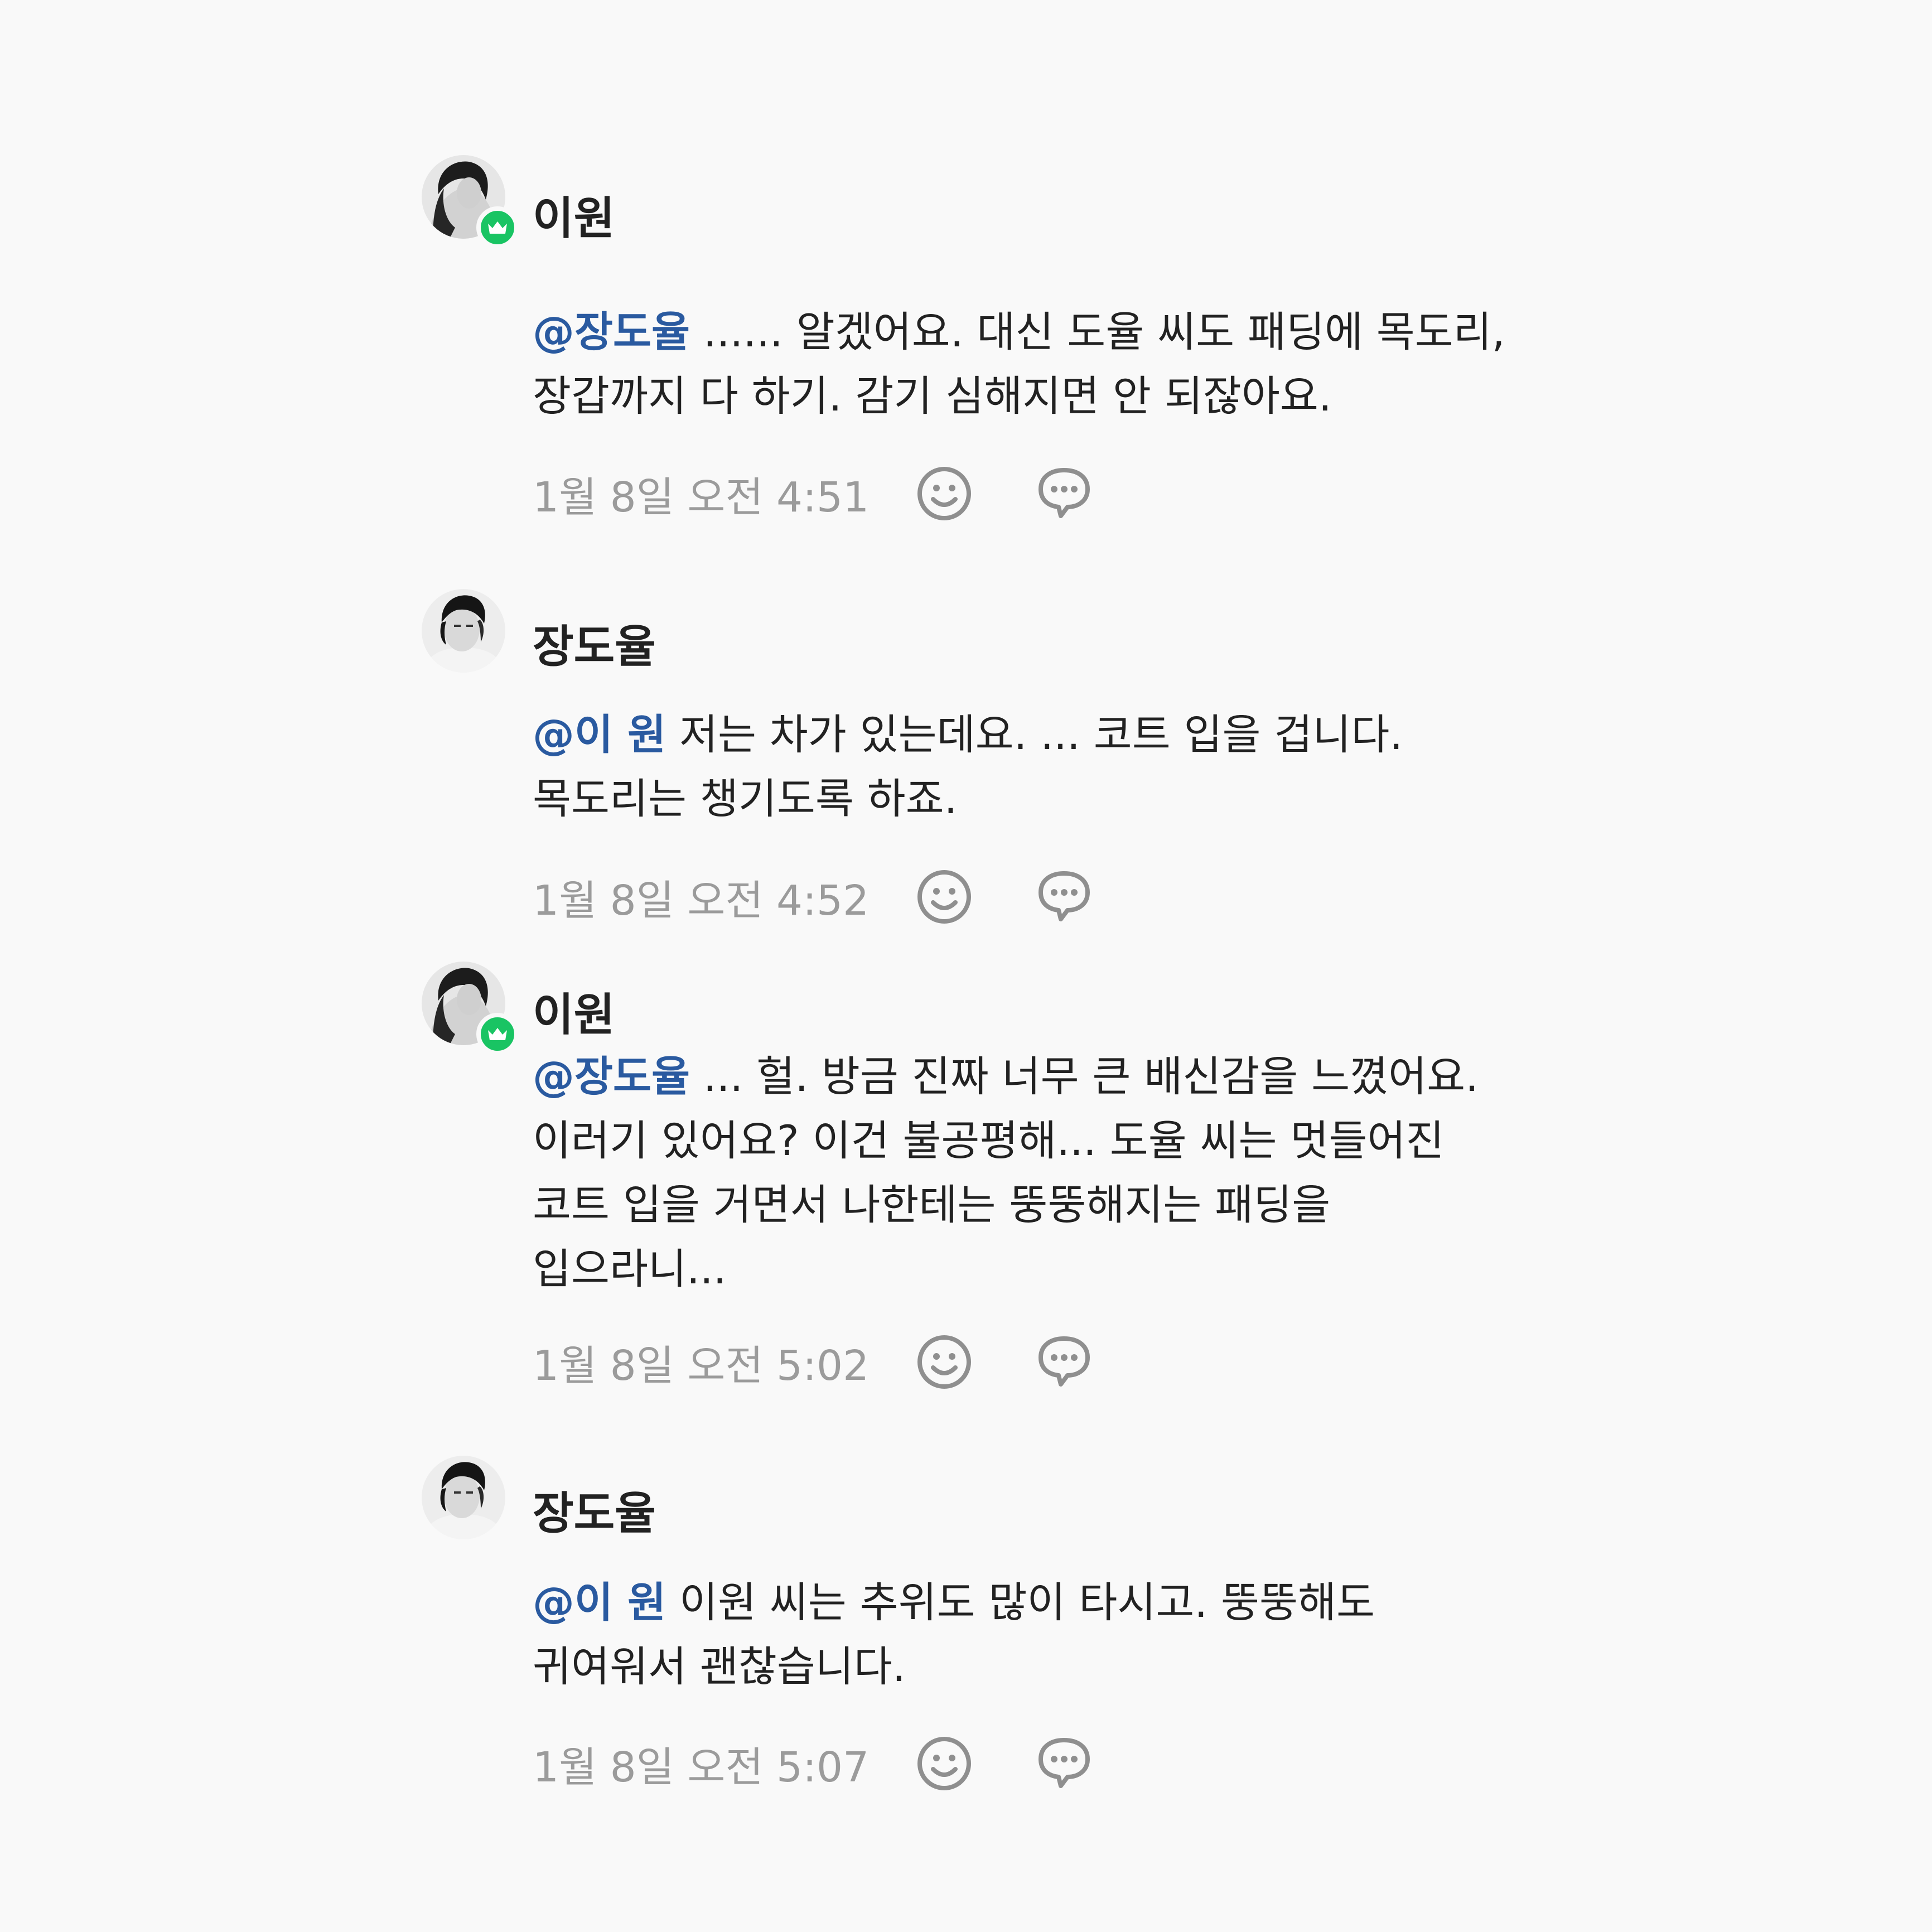  I want to click on comment-meta: 1월 8일 오전 4:51, so click(814, 493).